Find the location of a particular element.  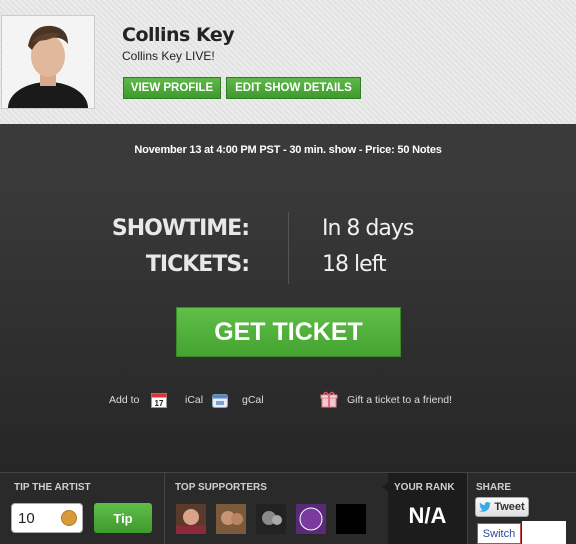

showtime-label: SHOWTIME: is located at coordinates (180, 228).